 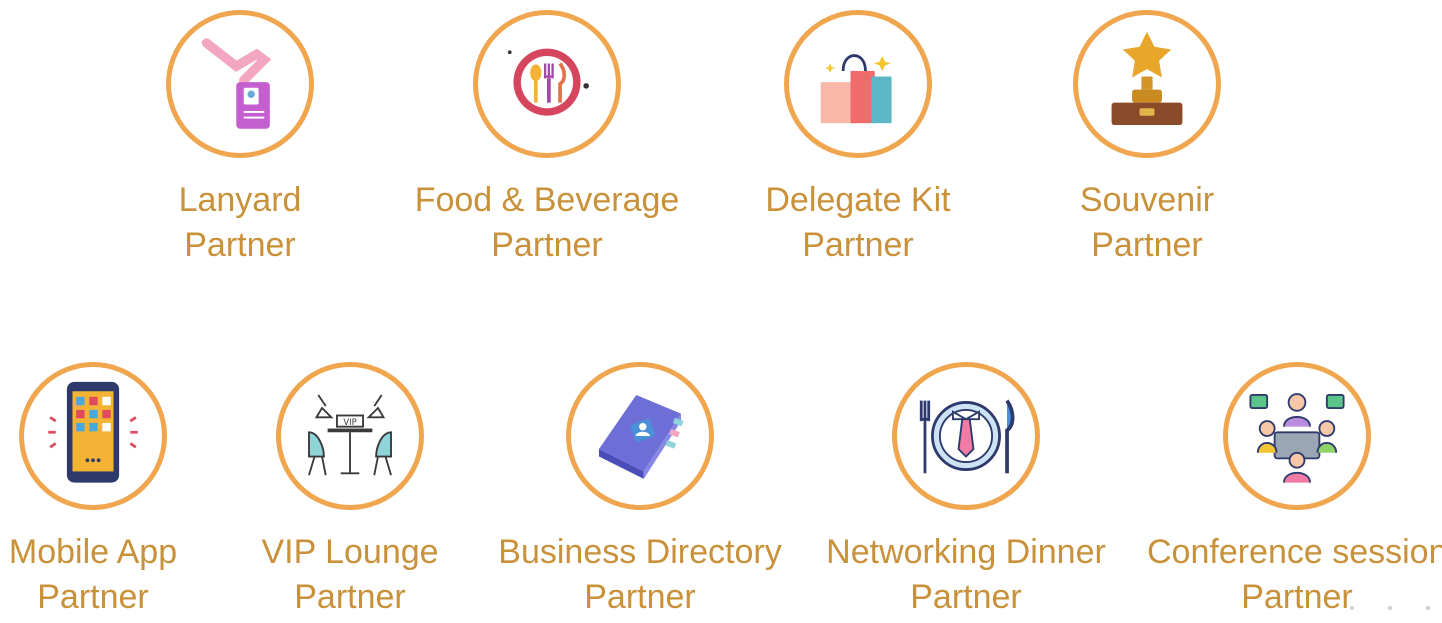 I want to click on partner-souvenir: Souvenir Partner, so click(x=1147, y=139).